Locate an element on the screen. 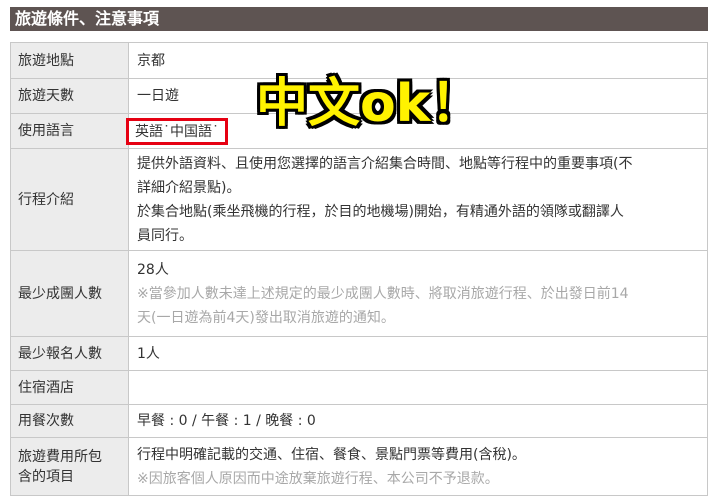 This screenshot has width=716, height=502. chinese-ok-overlay-text: 中文ok！ is located at coordinates (369, 104).